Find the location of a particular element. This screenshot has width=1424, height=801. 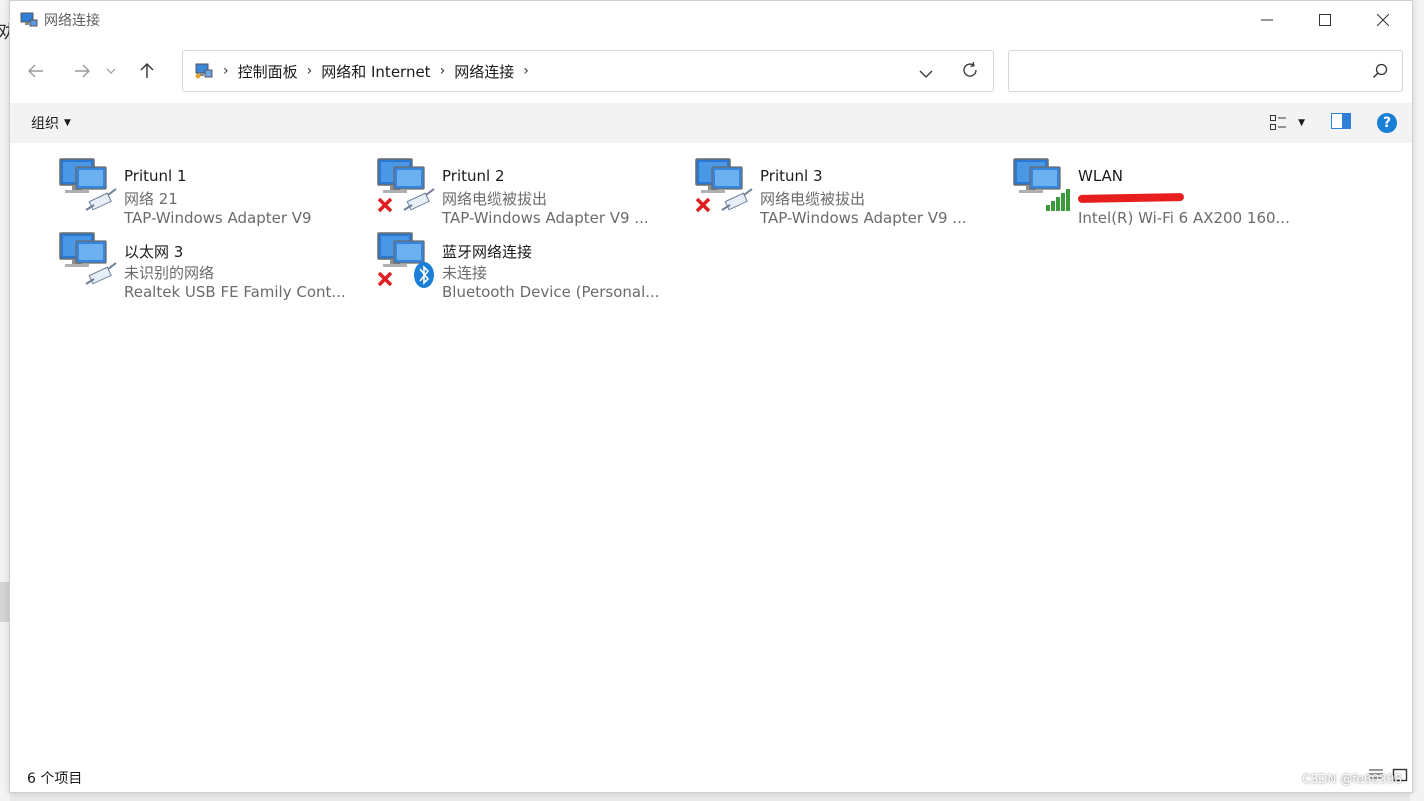

organize-label: 组织 is located at coordinates (45, 124).